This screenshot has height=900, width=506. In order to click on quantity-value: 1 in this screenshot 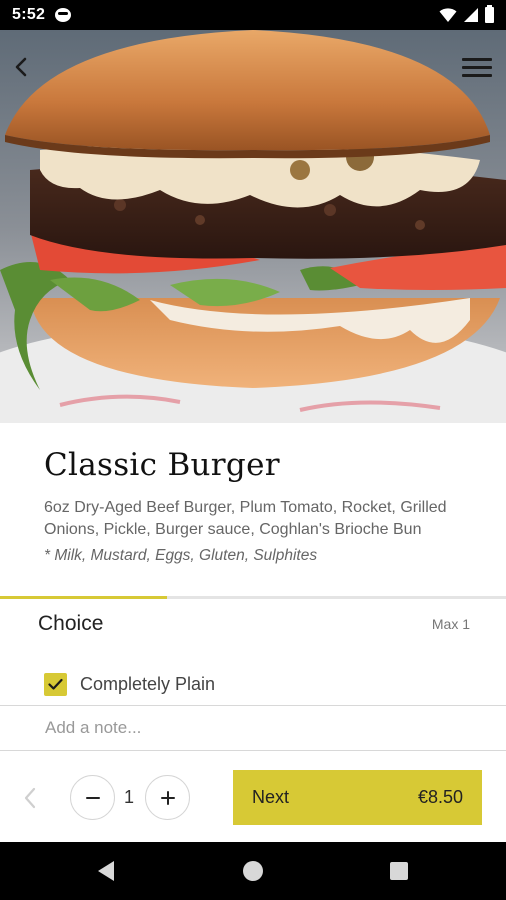, I will do `click(128, 797)`.